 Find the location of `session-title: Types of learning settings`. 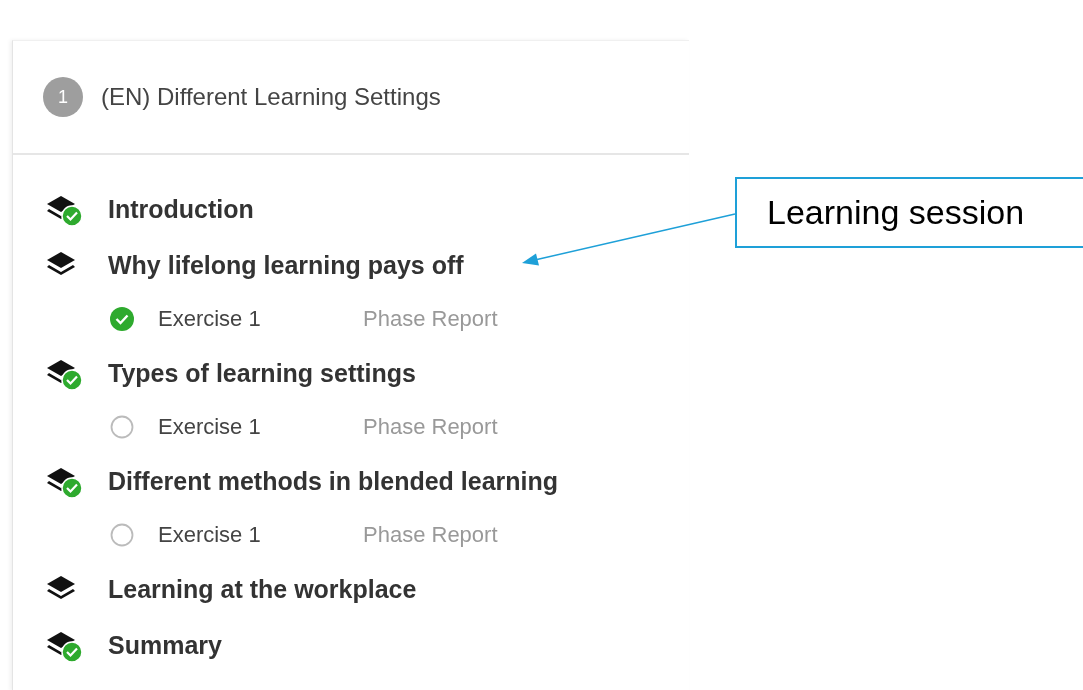

session-title: Types of learning settings is located at coordinates (262, 373).